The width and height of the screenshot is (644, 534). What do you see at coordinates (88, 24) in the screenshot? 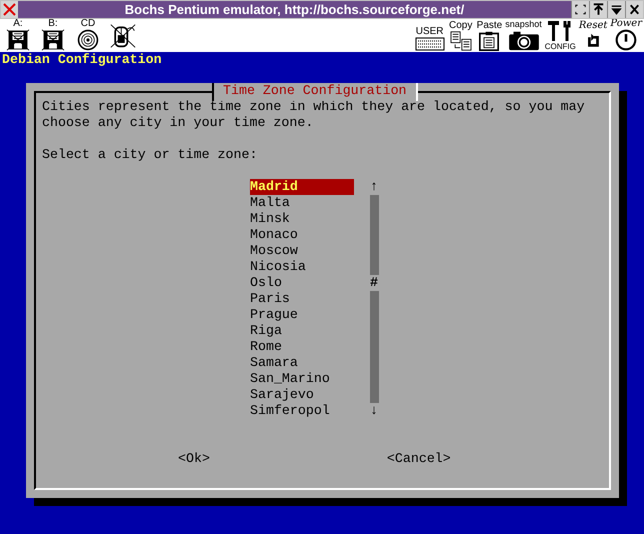
I see `toolbar-label: CD` at bounding box center [88, 24].